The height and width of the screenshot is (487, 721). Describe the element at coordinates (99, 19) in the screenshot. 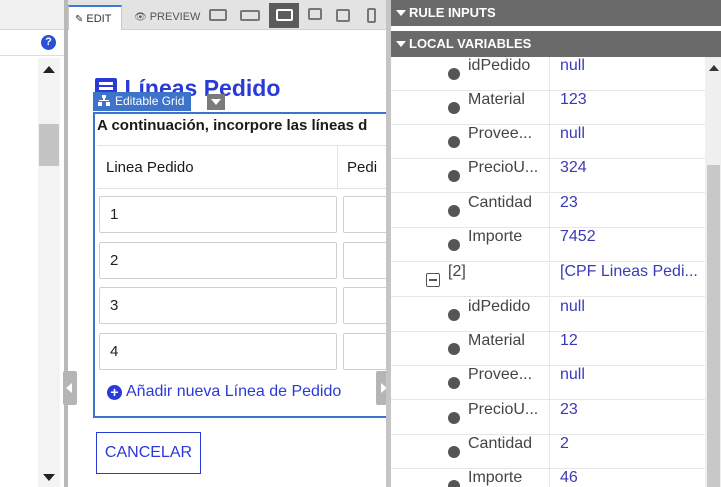

I see `tab-edit-label: EDIT` at that location.